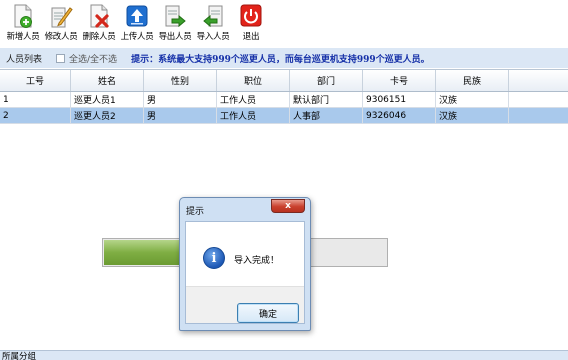 This screenshot has width=568, height=360. What do you see at coordinates (62, 17) in the screenshot?
I see `edit-person-icon` at bounding box center [62, 17].